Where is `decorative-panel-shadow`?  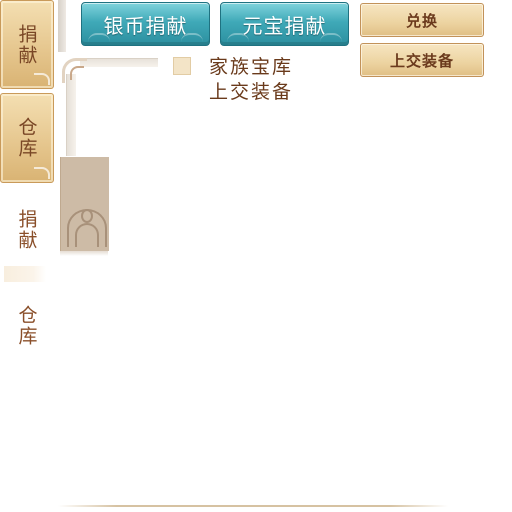 decorative-panel-shadow is located at coordinates (84, 253).